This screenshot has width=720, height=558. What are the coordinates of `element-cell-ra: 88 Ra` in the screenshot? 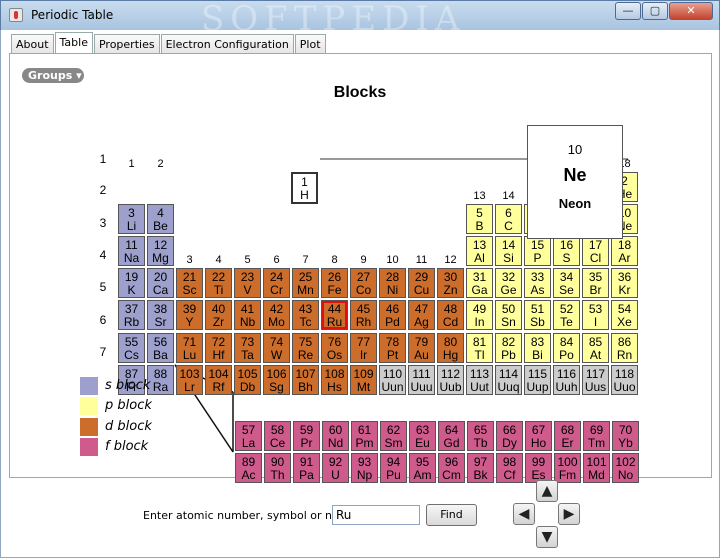 It's located at (160, 380).